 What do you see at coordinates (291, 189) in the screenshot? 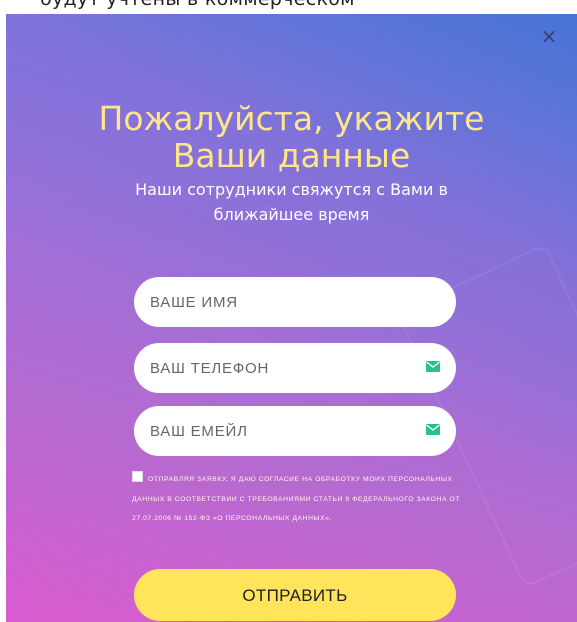
I see `modal-subtitle-line1: Наши сотрудники свяжутся с Вами в` at bounding box center [291, 189].